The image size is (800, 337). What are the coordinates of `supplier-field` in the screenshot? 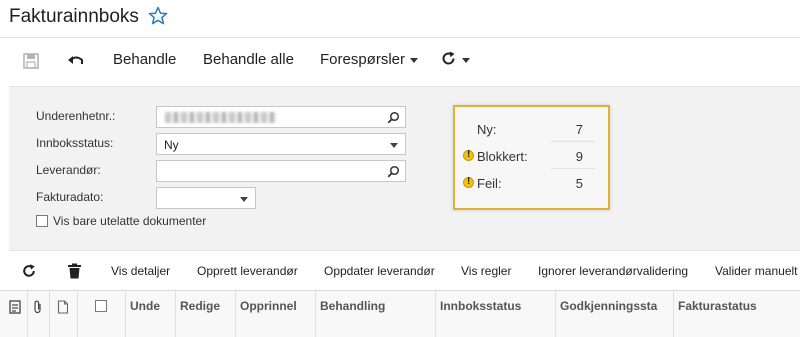 It's located at (281, 171).